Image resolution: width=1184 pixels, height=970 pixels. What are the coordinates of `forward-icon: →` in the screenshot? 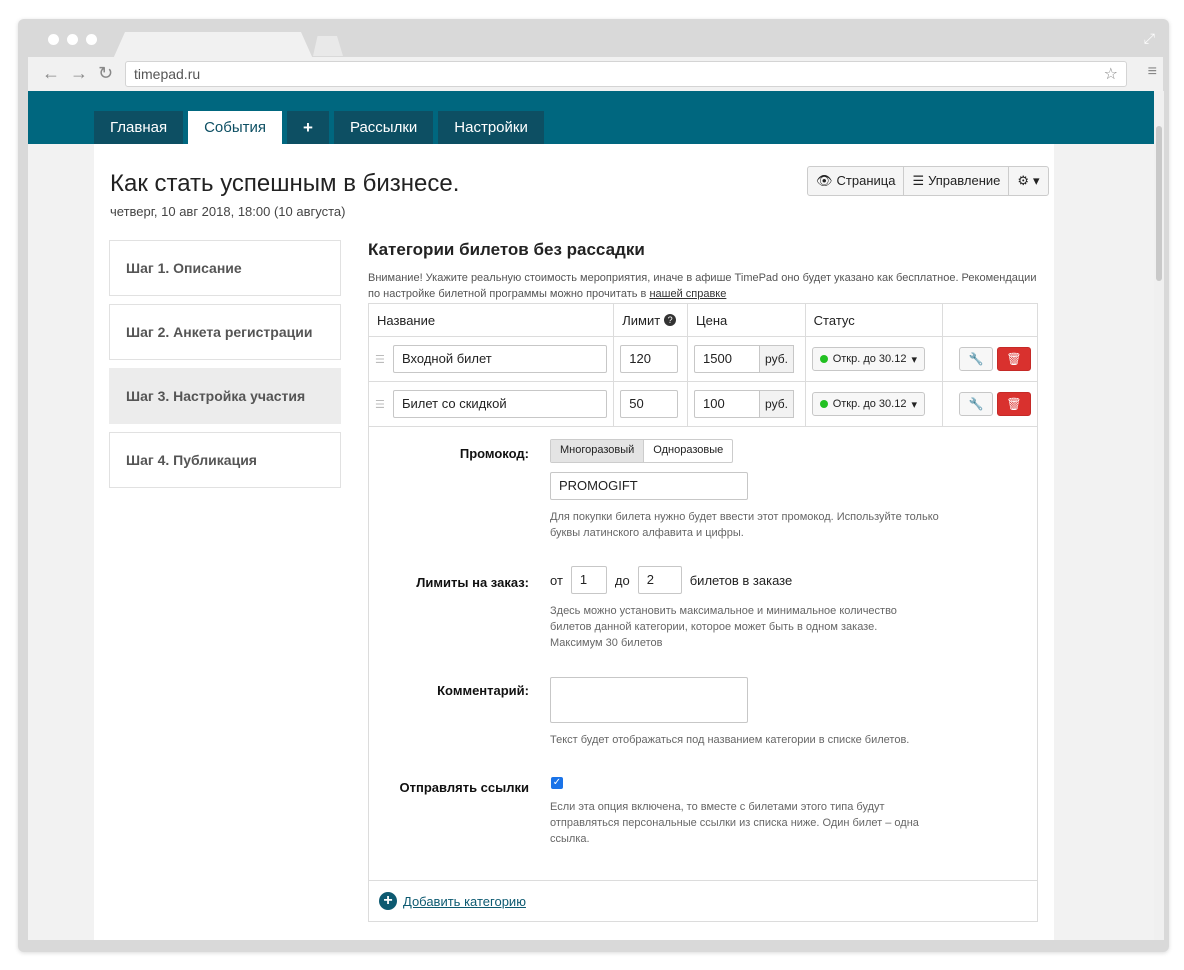 It's located at (79, 73).